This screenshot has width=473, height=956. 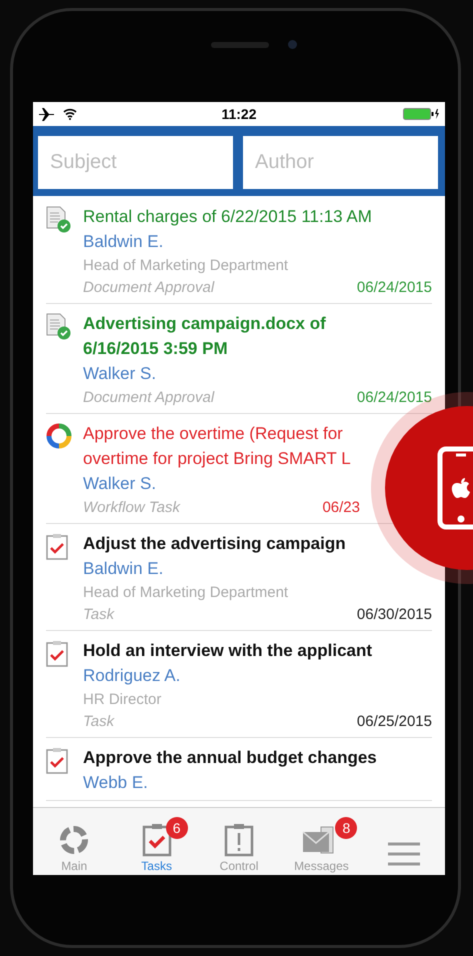 What do you see at coordinates (132, 676) in the screenshot?
I see `author-name: Rodriguez A.` at bounding box center [132, 676].